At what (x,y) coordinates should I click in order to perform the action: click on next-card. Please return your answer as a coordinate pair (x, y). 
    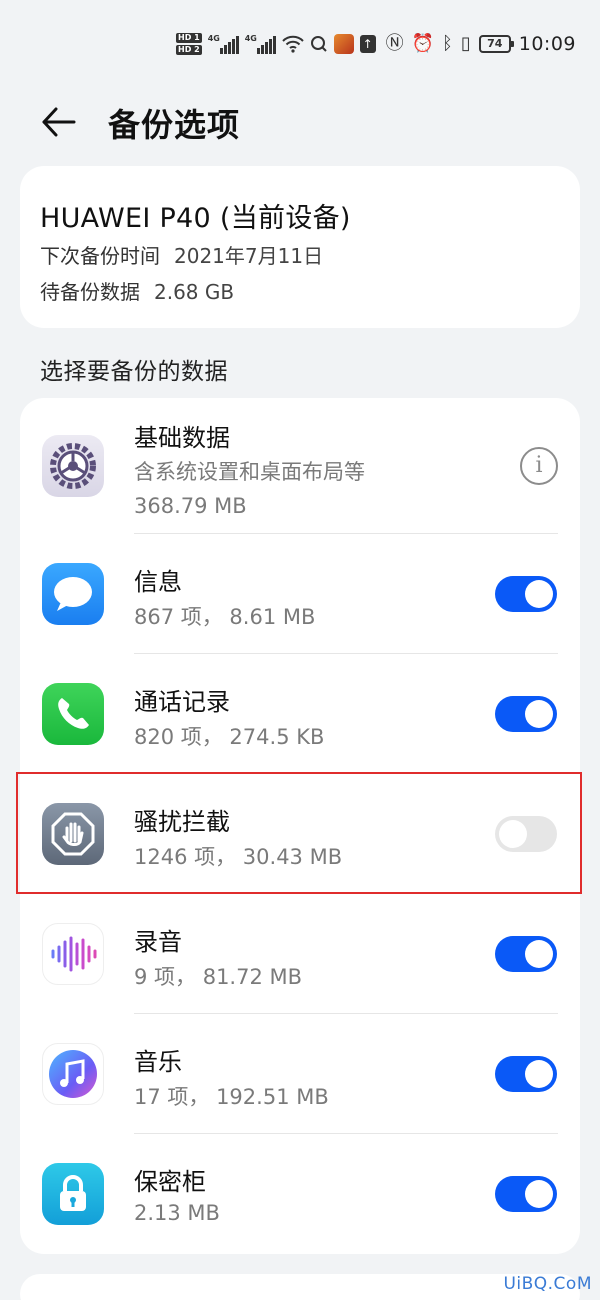
    Looking at the image, I should click on (300, 1287).